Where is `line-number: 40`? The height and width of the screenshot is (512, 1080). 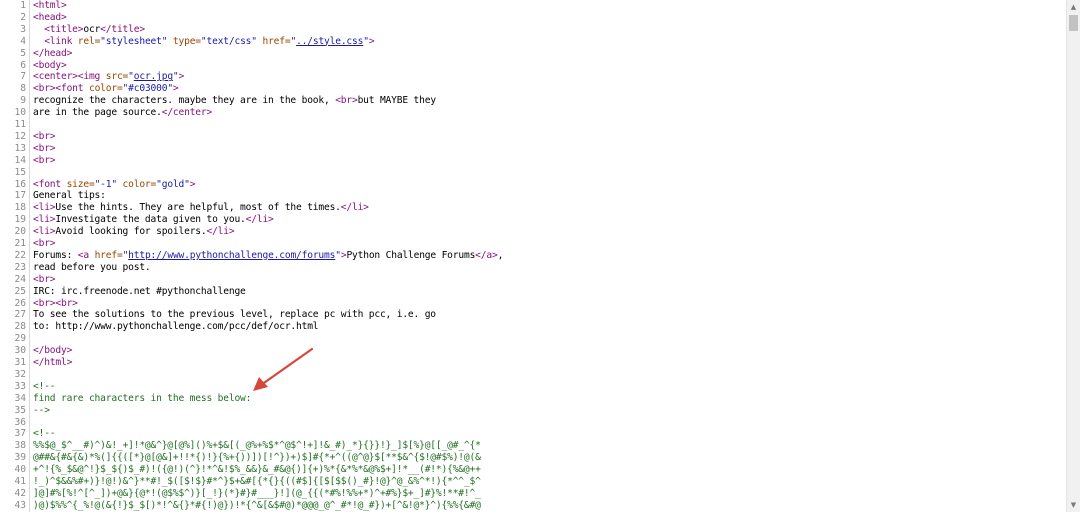 line-number: 40 is located at coordinates (20, 470).